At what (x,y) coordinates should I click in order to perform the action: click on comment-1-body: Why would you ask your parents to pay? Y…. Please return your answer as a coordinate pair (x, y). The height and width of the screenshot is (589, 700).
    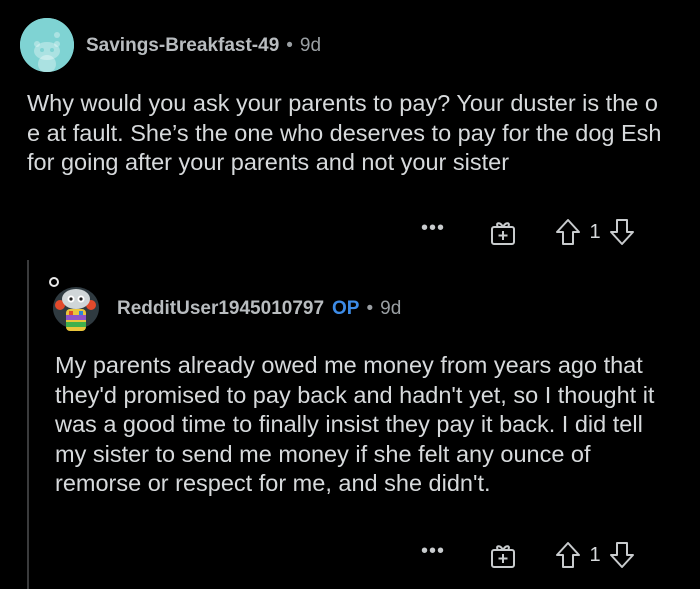
    Looking at the image, I should click on (344, 132).